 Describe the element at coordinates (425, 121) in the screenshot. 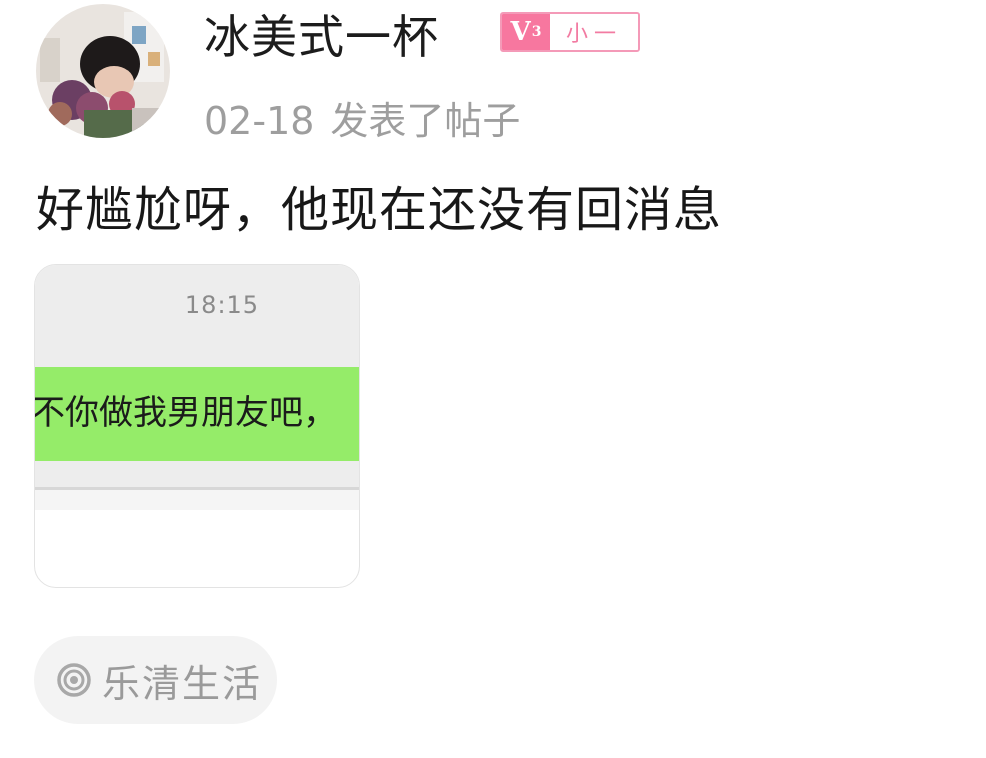

I see `post-action: 发表了帖子` at that location.